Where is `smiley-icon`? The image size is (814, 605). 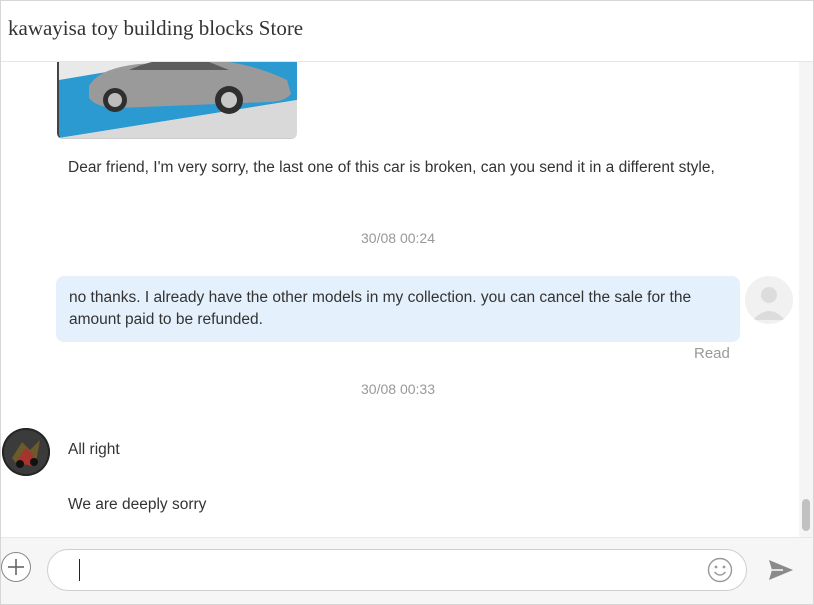
smiley-icon is located at coordinates (720, 570).